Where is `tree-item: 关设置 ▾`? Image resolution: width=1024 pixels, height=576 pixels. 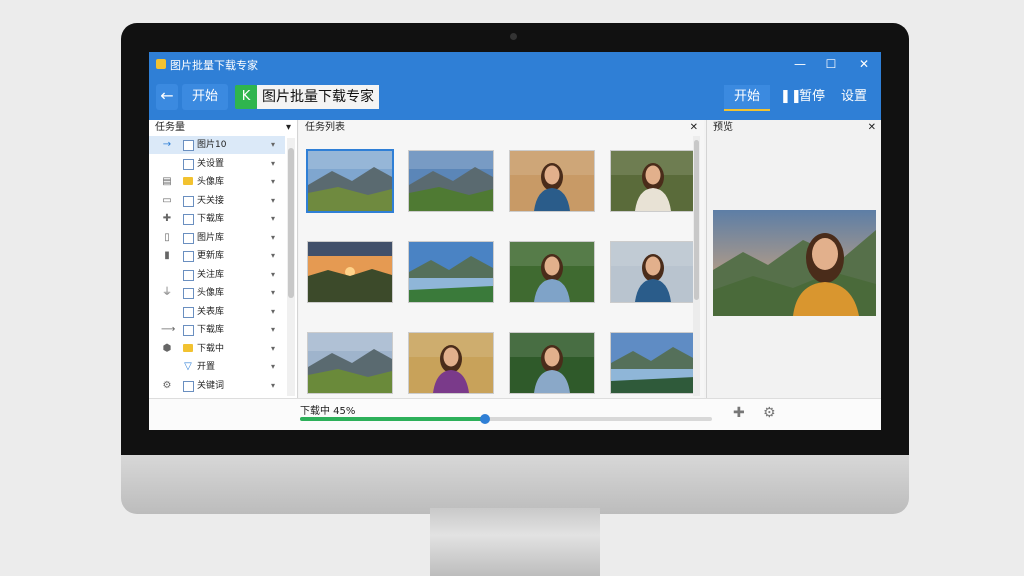
tree-item: 关设置 ▾ is located at coordinates (217, 164).